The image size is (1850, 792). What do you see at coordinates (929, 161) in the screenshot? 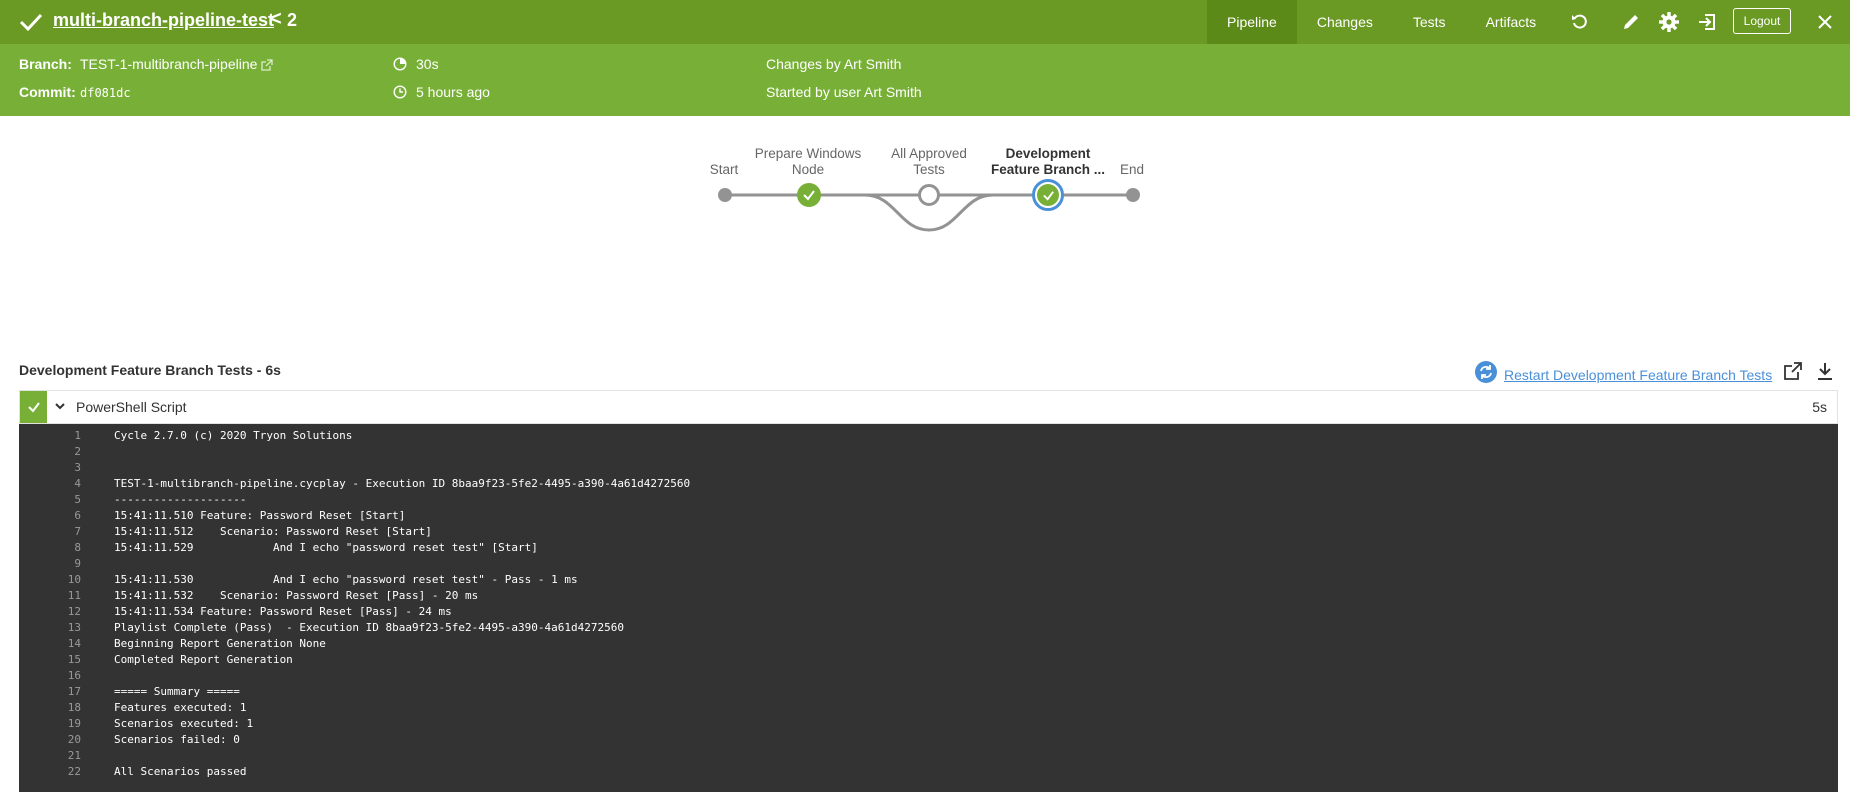
I see `stage-label-all-approved-tests: All Approved Tests` at bounding box center [929, 161].